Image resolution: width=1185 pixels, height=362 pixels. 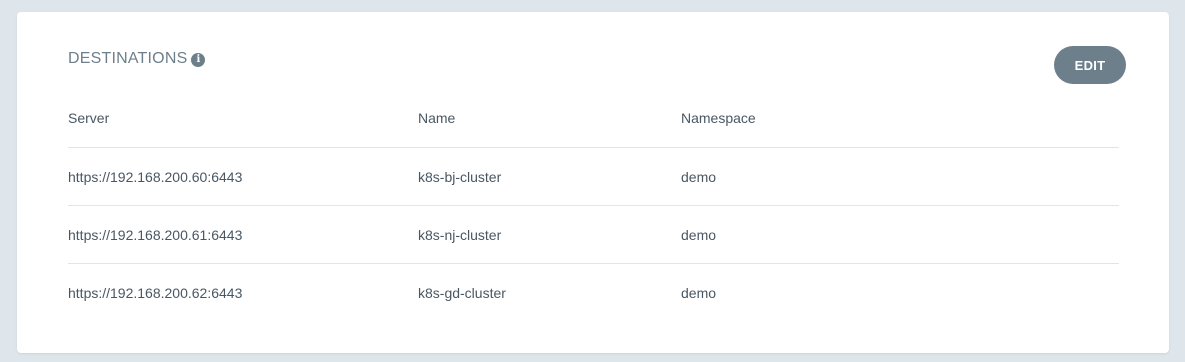 I want to click on server-cell: https://192.168.200.60:6443, so click(x=155, y=176).